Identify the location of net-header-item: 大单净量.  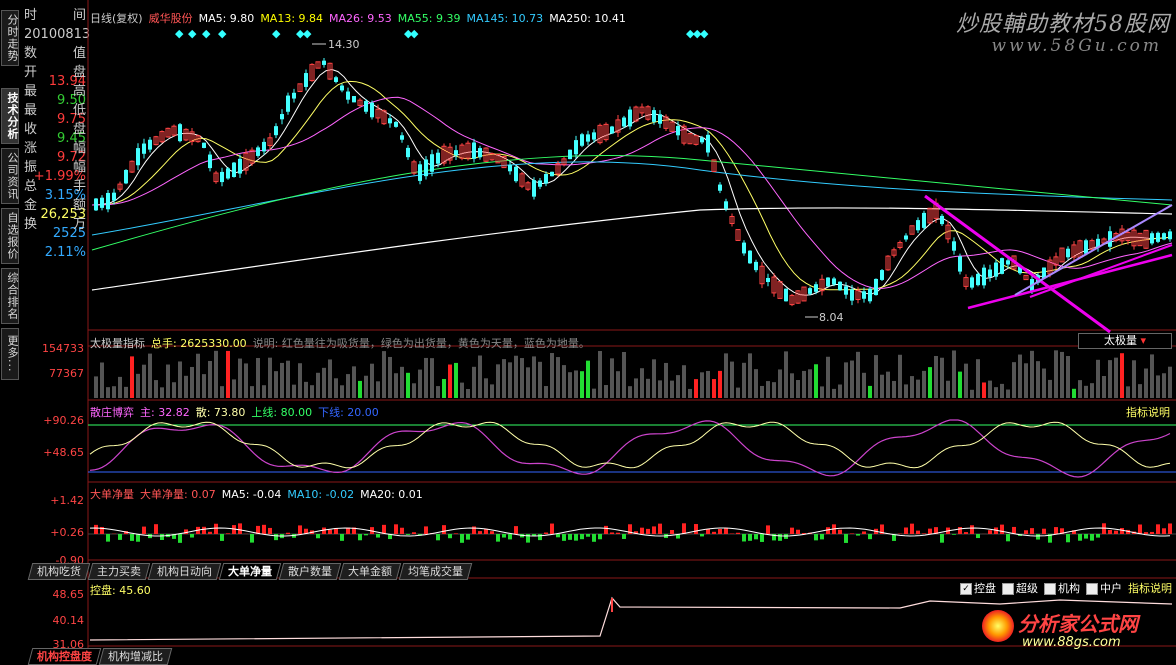
(112, 494).